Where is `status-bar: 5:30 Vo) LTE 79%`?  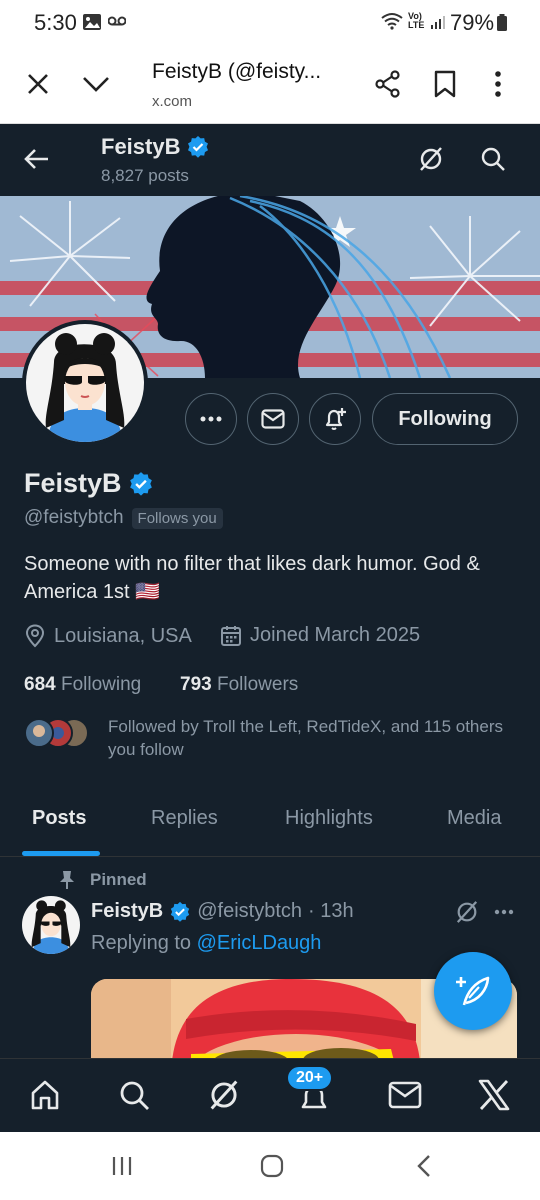
status-bar: 5:30 Vo) LTE 79% is located at coordinates (270, 23).